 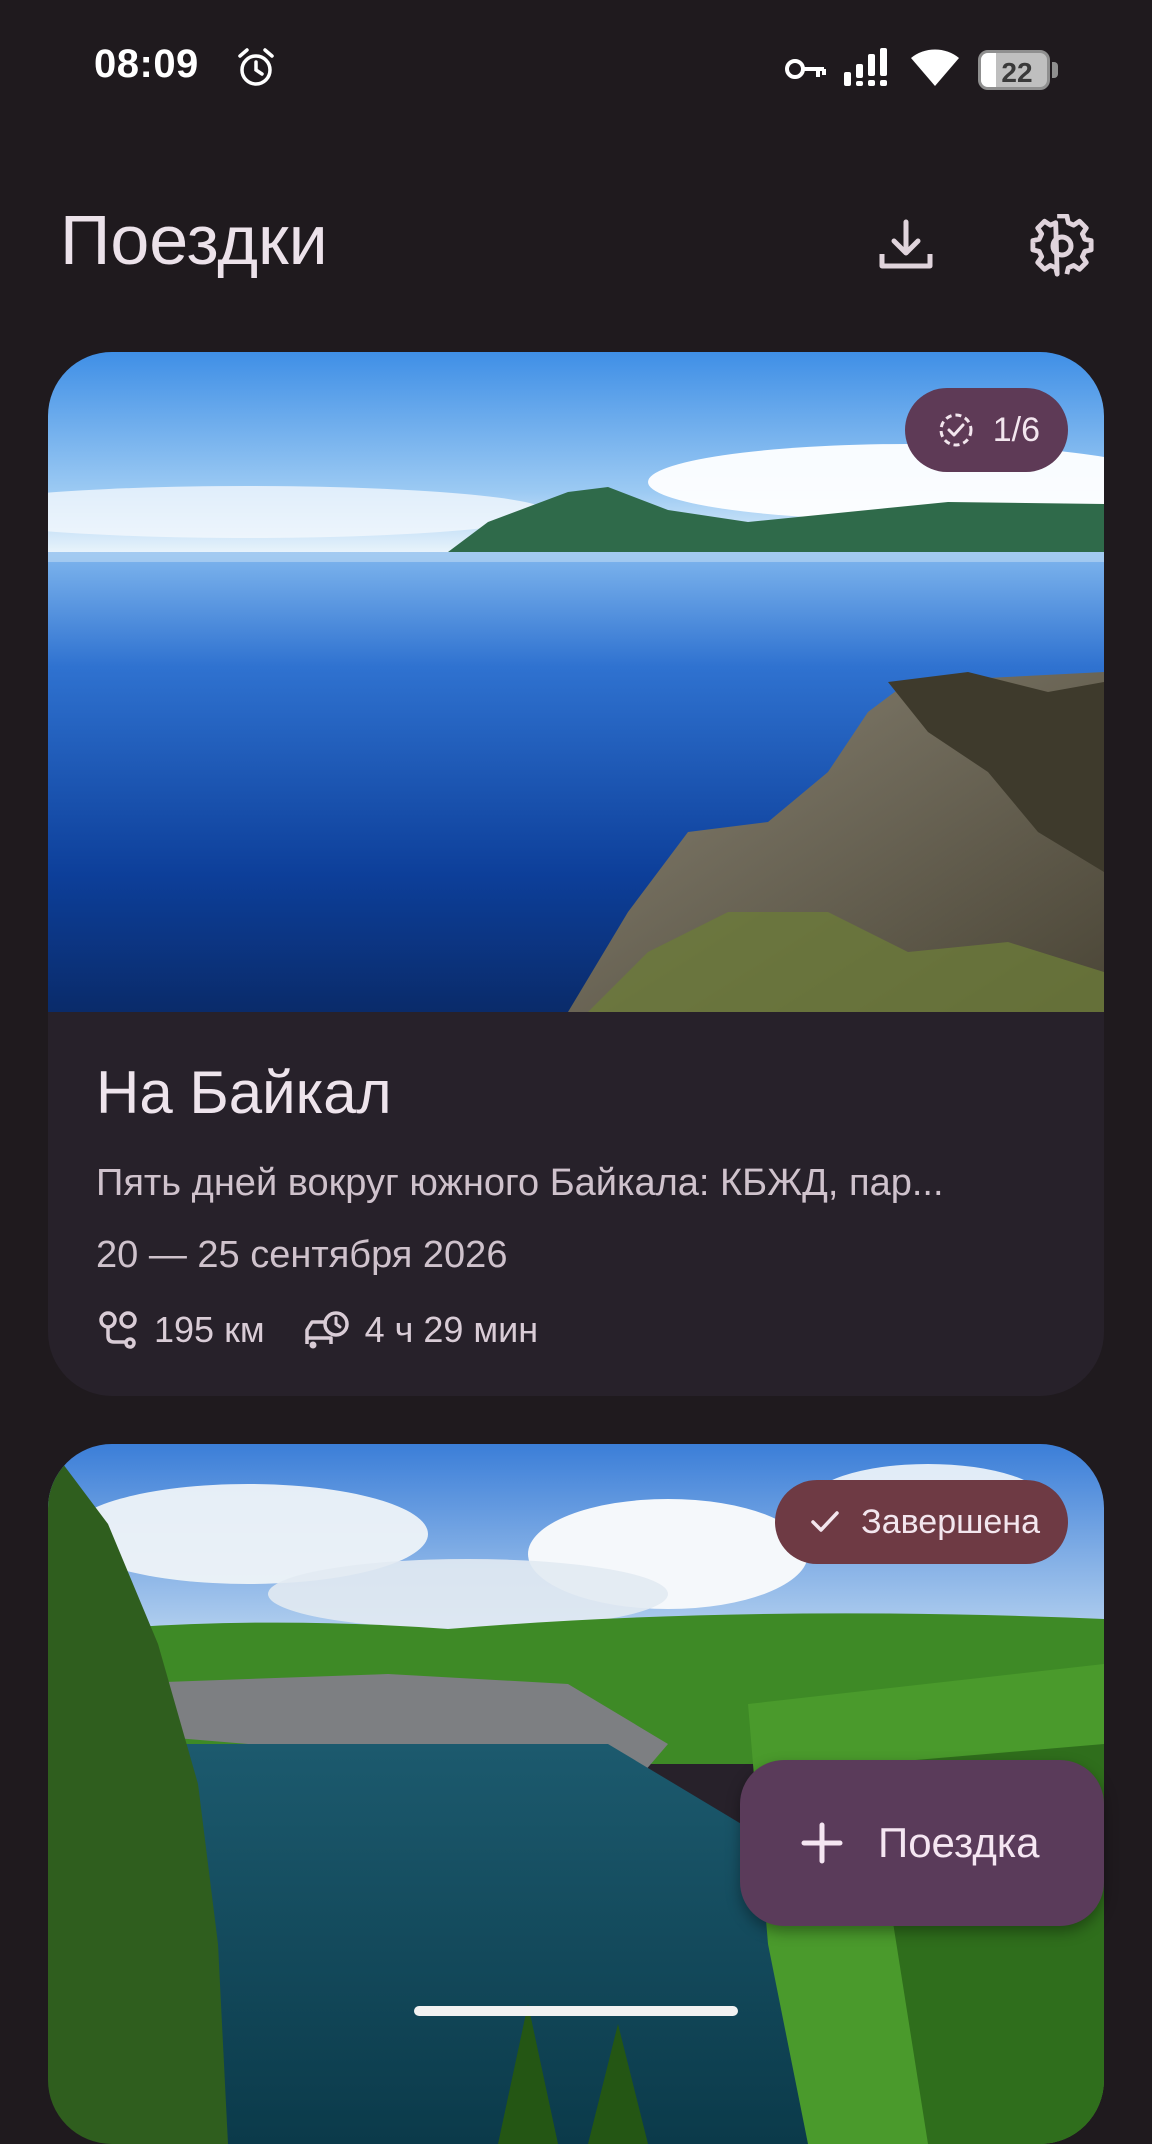 I want to click on signal-icon, so click(x=865, y=67).